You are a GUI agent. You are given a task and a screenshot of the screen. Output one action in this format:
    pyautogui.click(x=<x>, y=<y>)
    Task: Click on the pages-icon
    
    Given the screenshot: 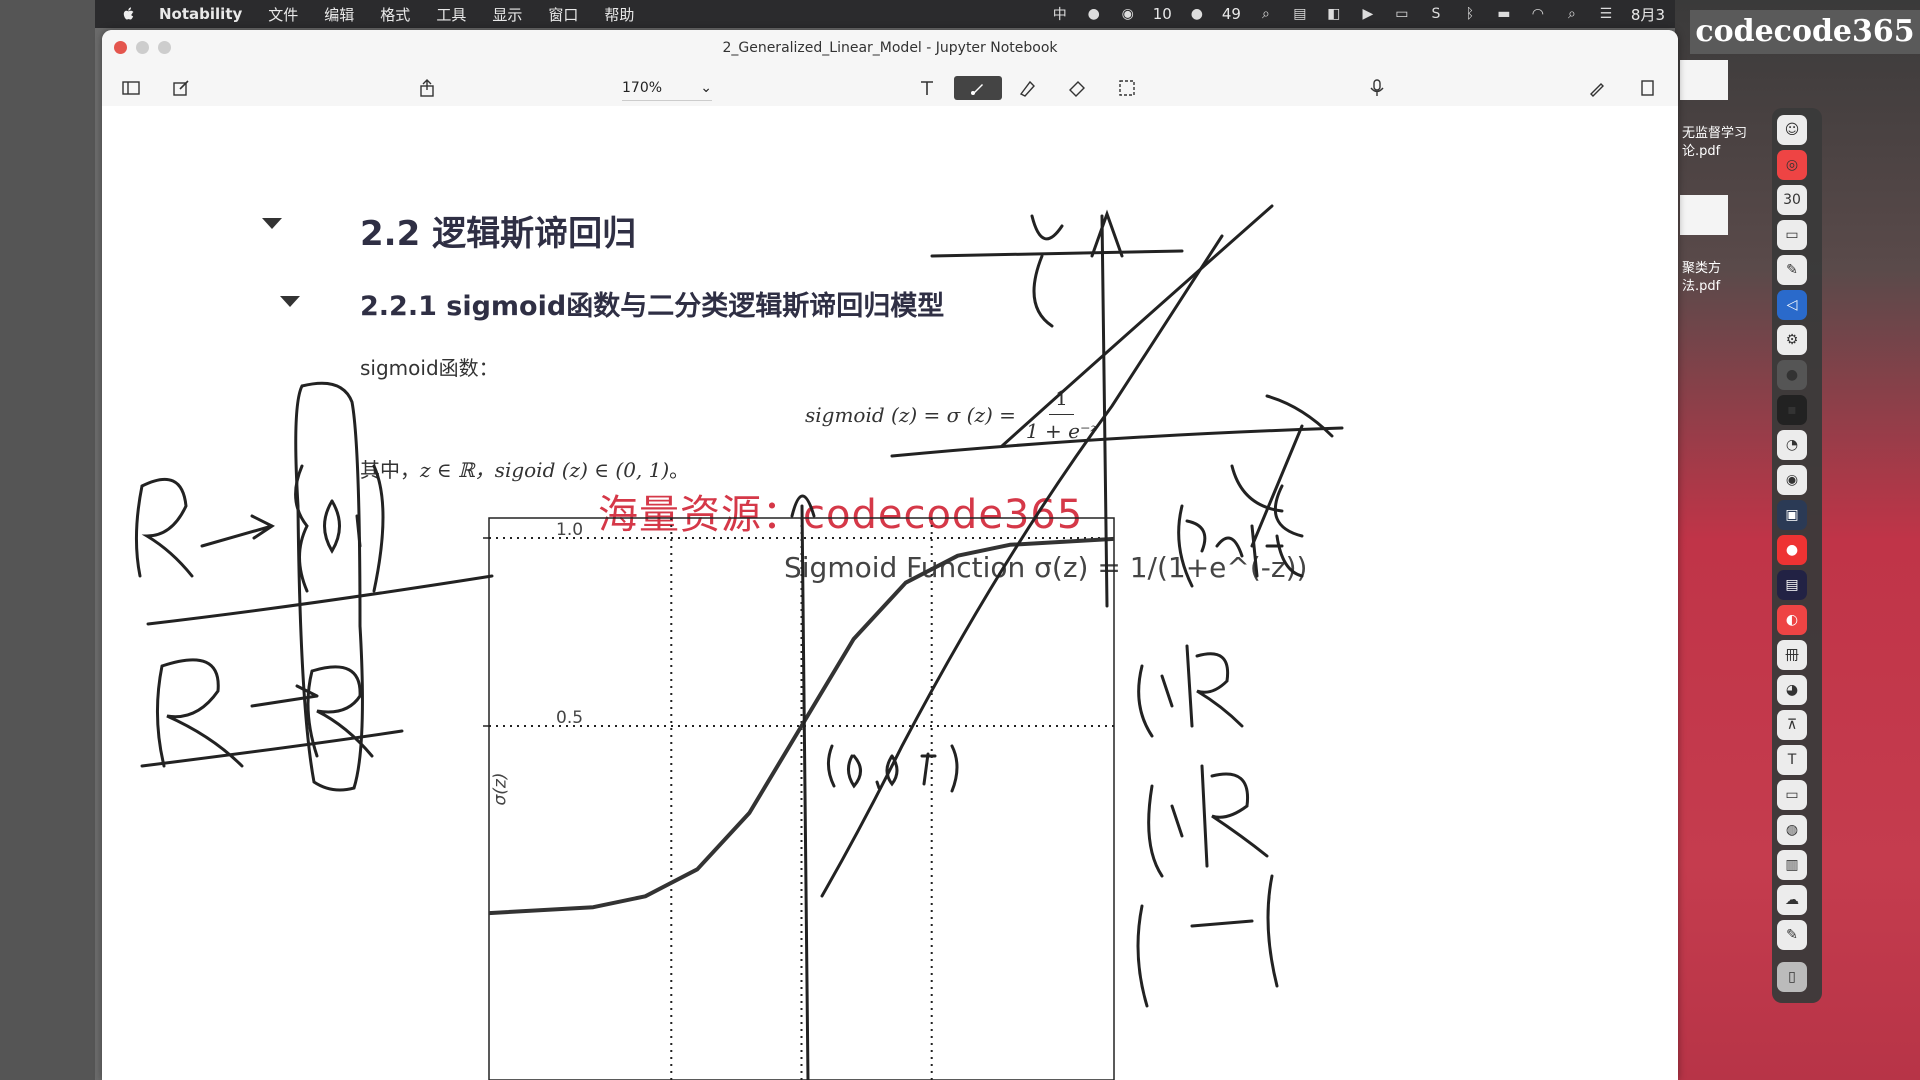 What is the action you would take?
    pyautogui.click(x=1647, y=88)
    